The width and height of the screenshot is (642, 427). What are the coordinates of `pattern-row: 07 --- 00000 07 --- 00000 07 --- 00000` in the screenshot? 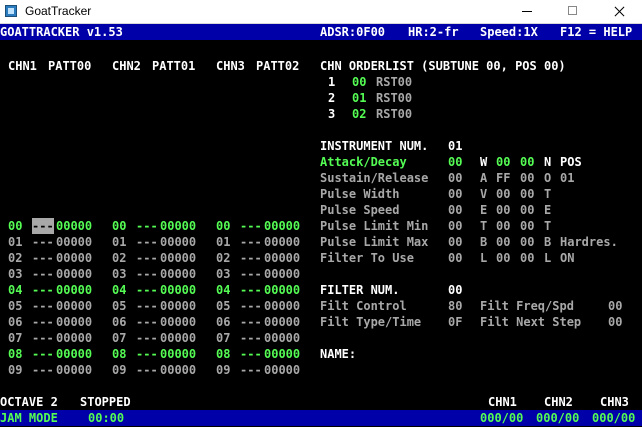 It's located at (321, 338).